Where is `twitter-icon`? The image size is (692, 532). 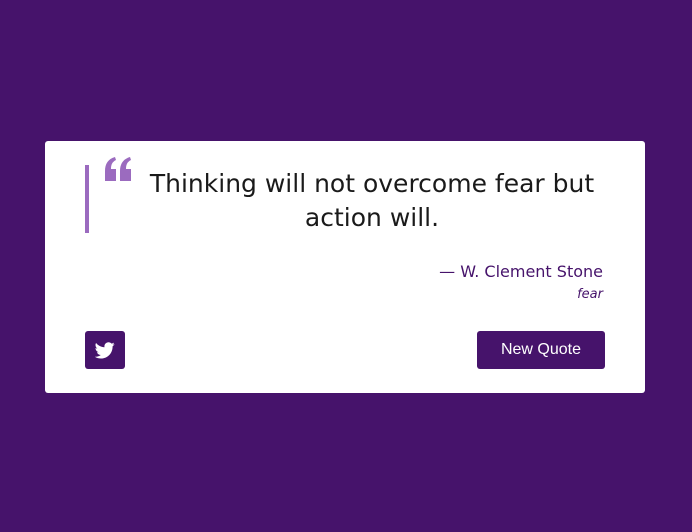 twitter-icon is located at coordinates (105, 349).